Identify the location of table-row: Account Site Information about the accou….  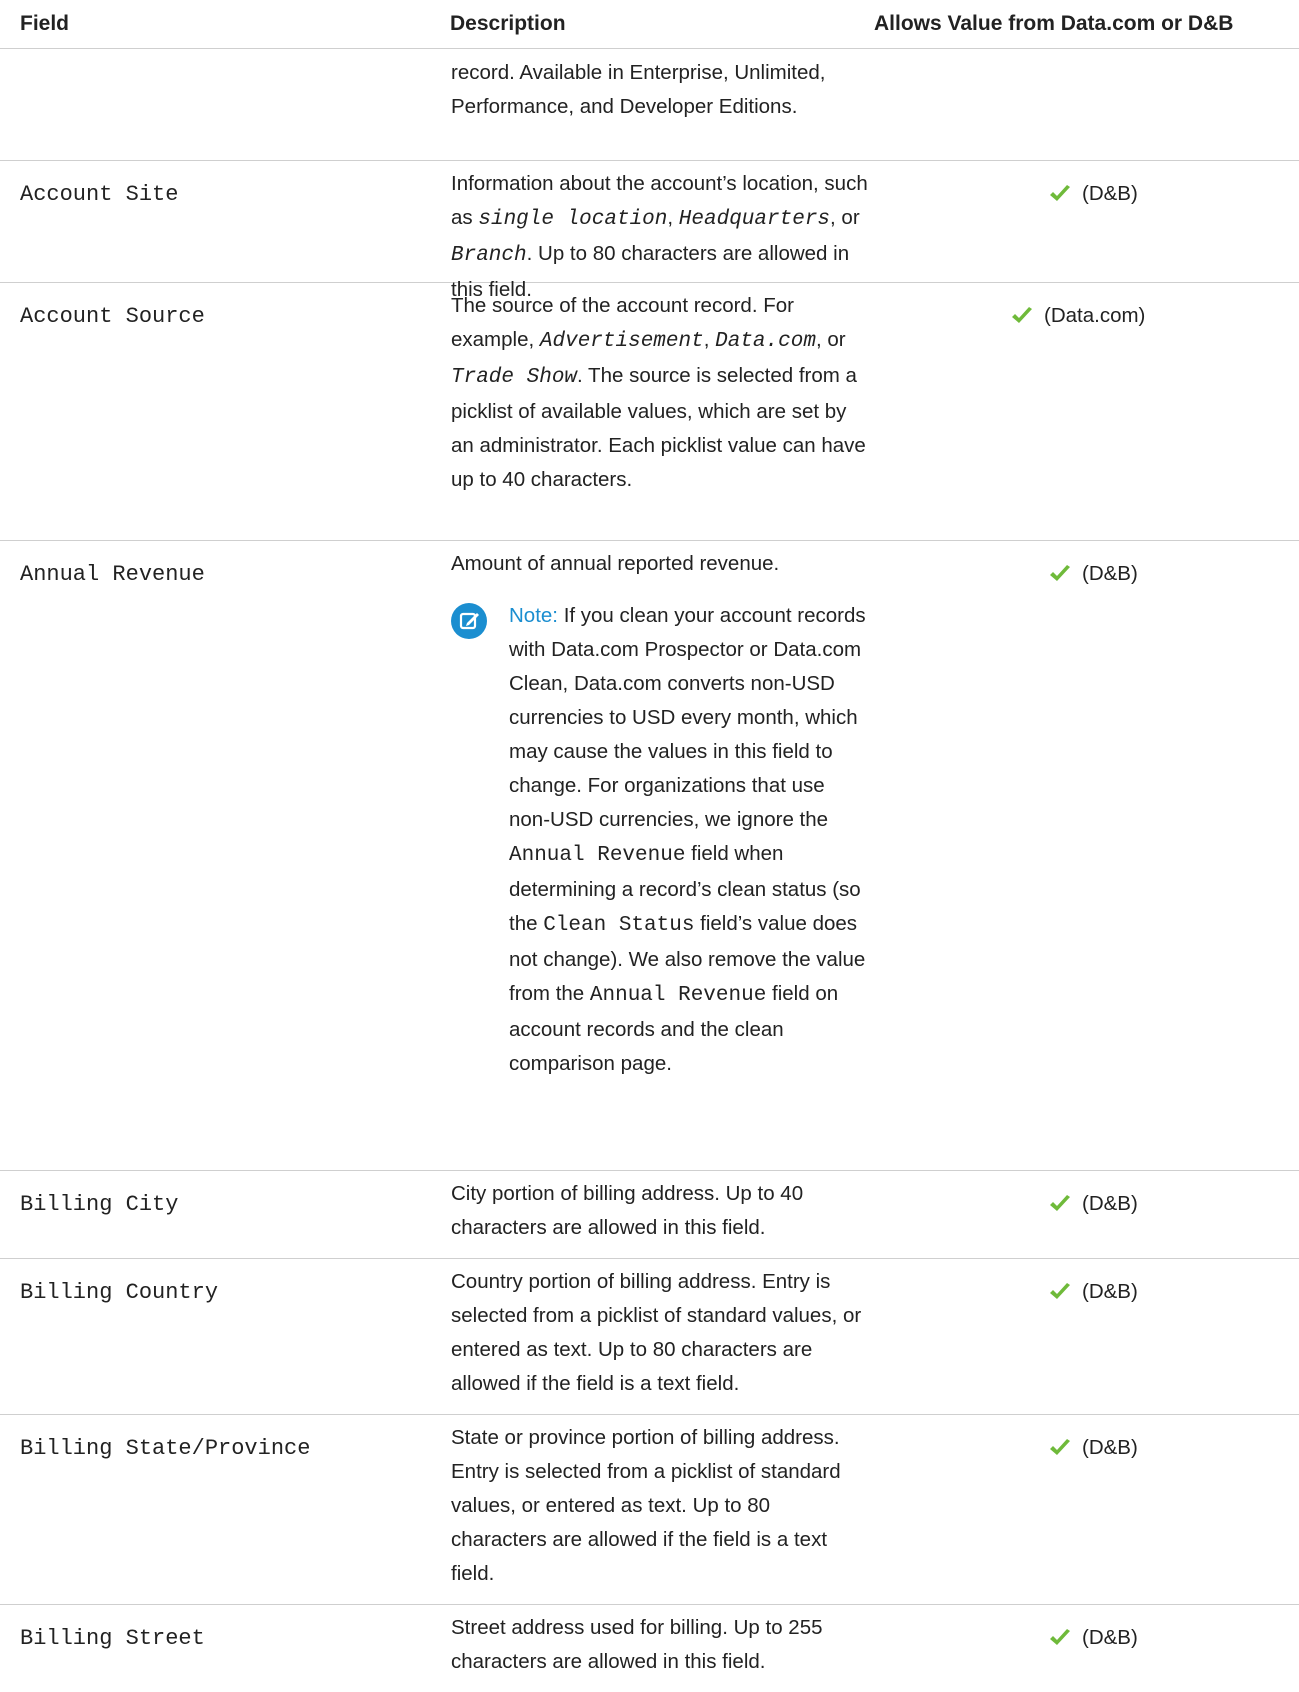
(649, 230).